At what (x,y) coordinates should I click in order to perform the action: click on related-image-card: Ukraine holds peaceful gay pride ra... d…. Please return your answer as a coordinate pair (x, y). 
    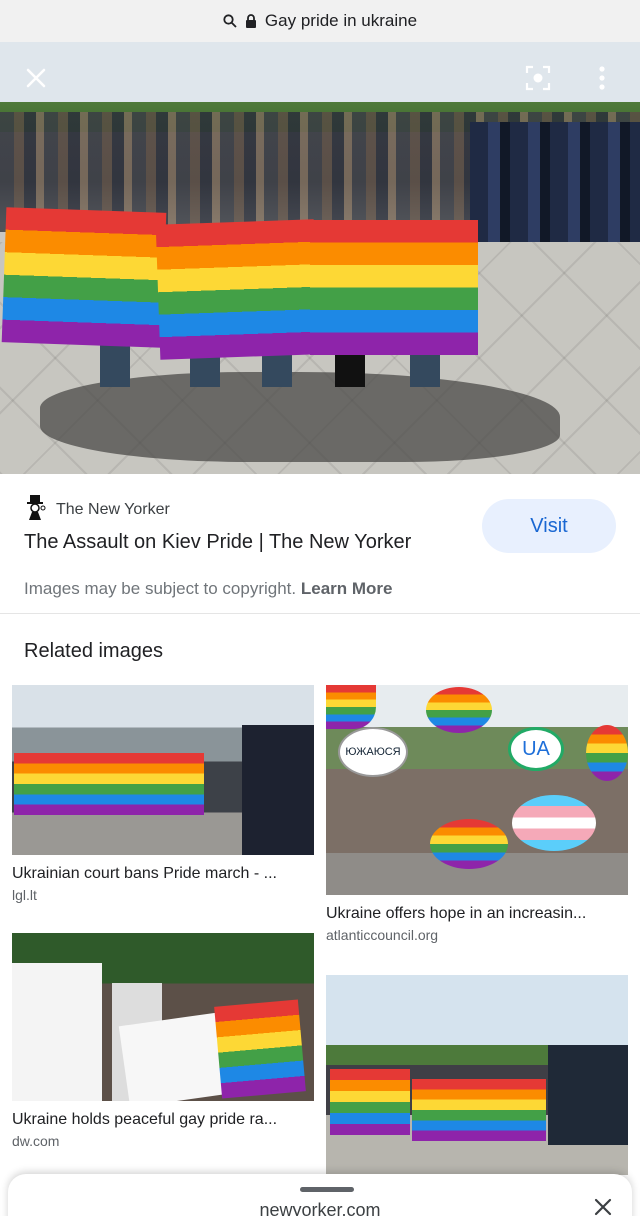
    Looking at the image, I should click on (163, 1041).